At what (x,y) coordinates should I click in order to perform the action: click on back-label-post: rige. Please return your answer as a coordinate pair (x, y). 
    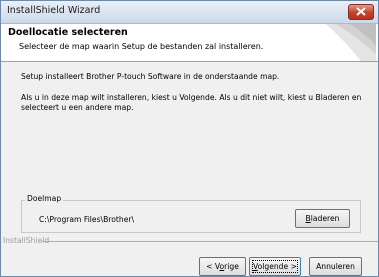
    Looking at the image, I should click on (231, 266).